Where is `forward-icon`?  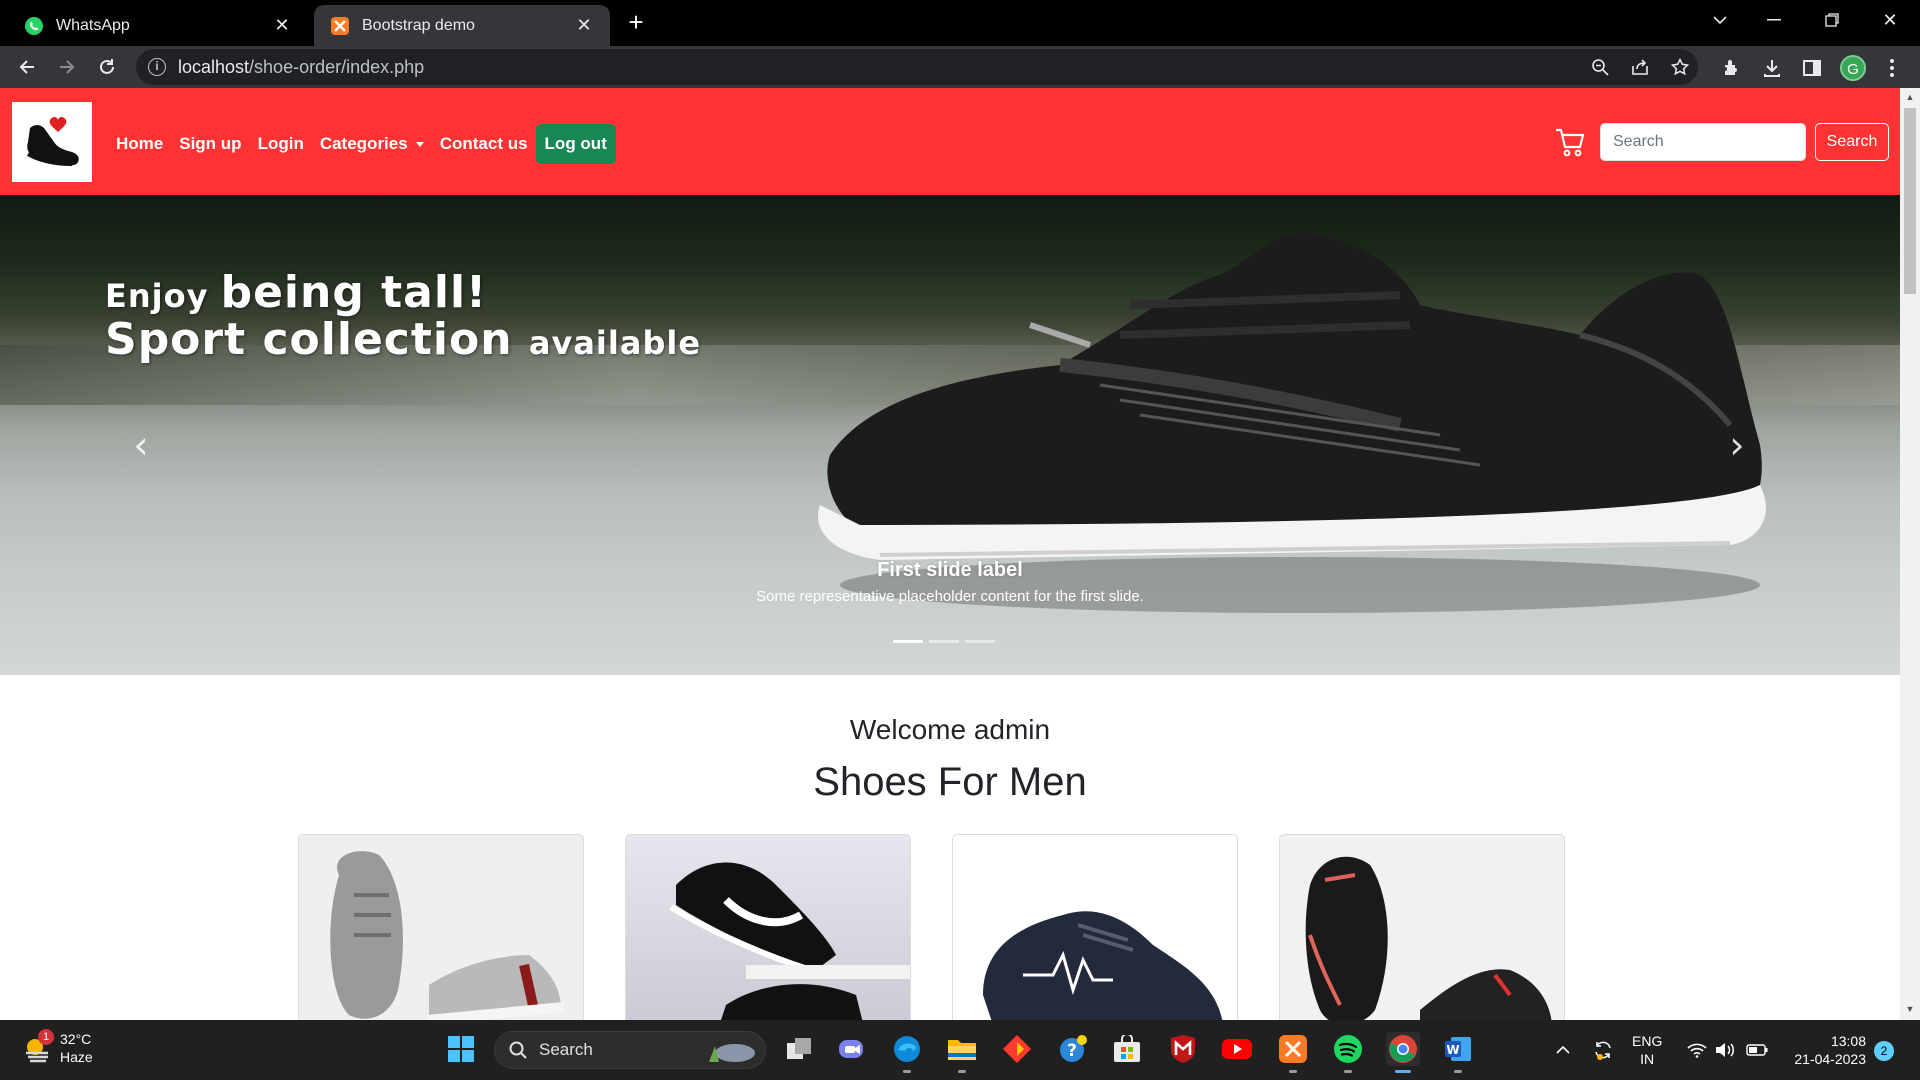
forward-icon is located at coordinates (67, 67).